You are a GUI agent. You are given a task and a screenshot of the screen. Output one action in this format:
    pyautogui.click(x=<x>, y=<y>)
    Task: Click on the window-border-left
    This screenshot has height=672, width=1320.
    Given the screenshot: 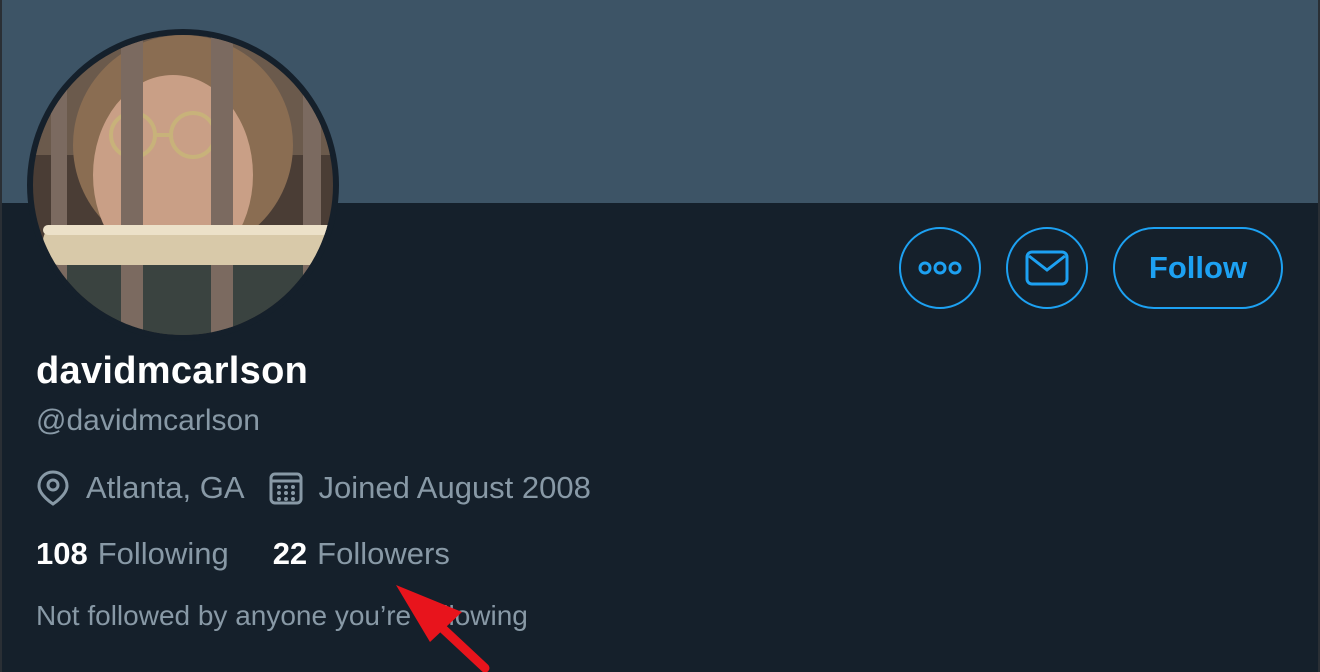 What is the action you would take?
    pyautogui.click(x=1, y=336)
    